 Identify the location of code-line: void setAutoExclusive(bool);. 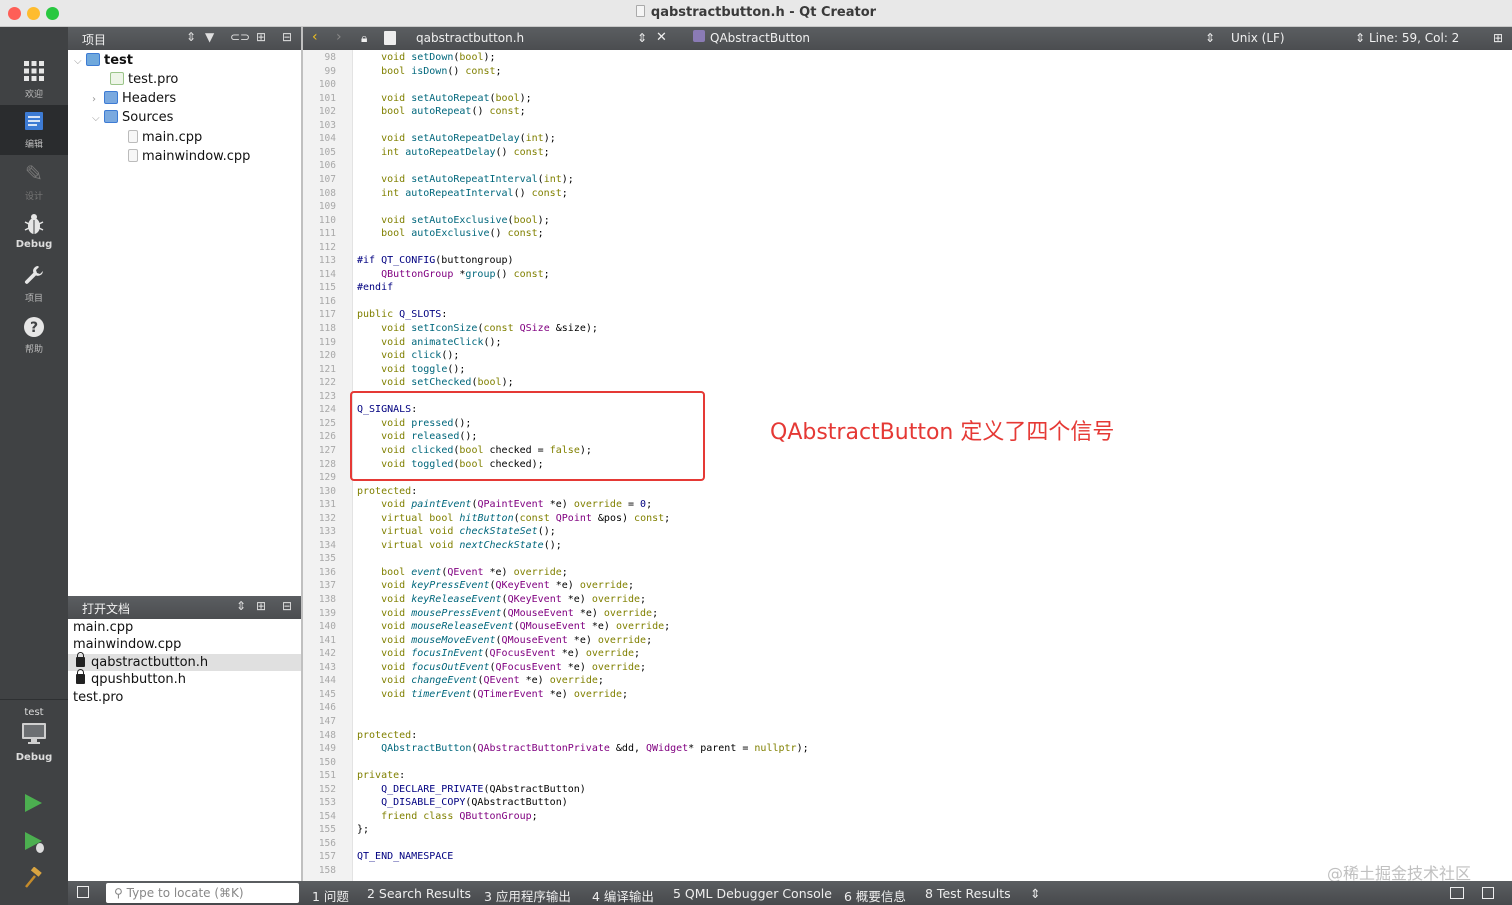
(453, 221).